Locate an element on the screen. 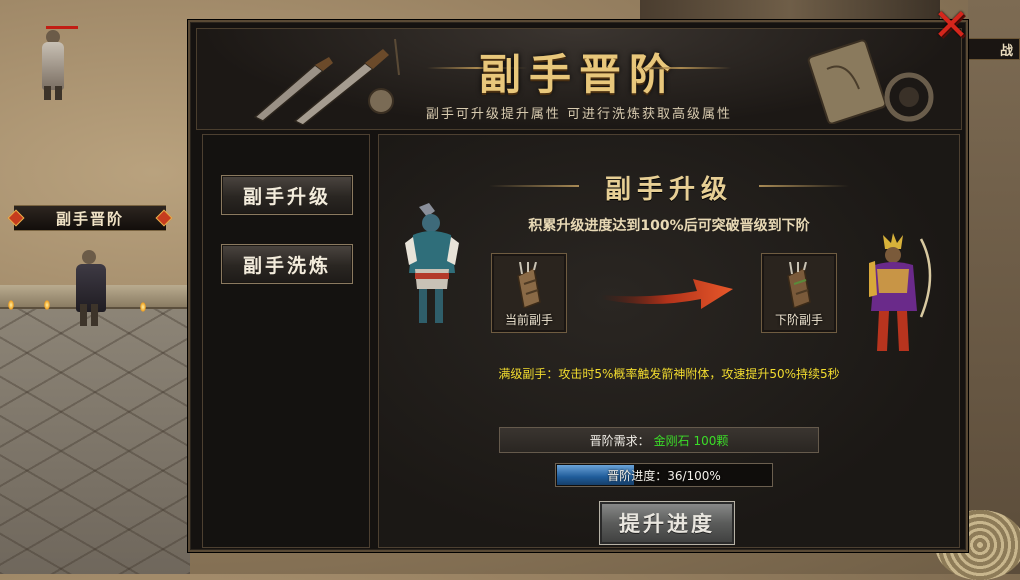 This screenshot has height=580, width=1020. player-legs is located at coordinates (53, 93).